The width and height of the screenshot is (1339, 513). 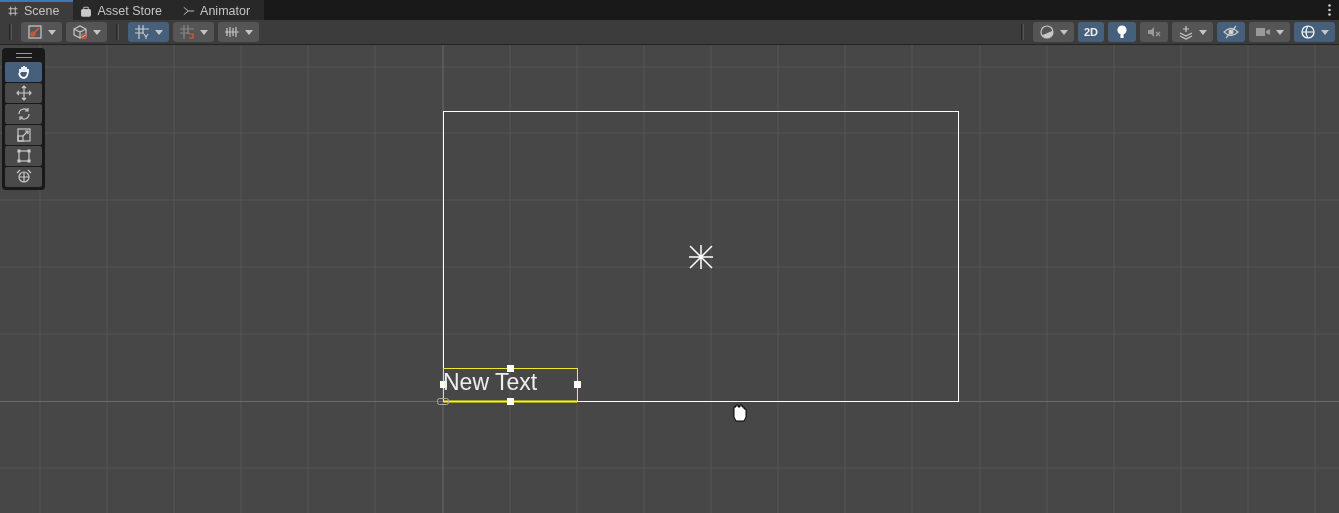 I want to click on canvas-pivot-icon, so click(x=701, y=257).